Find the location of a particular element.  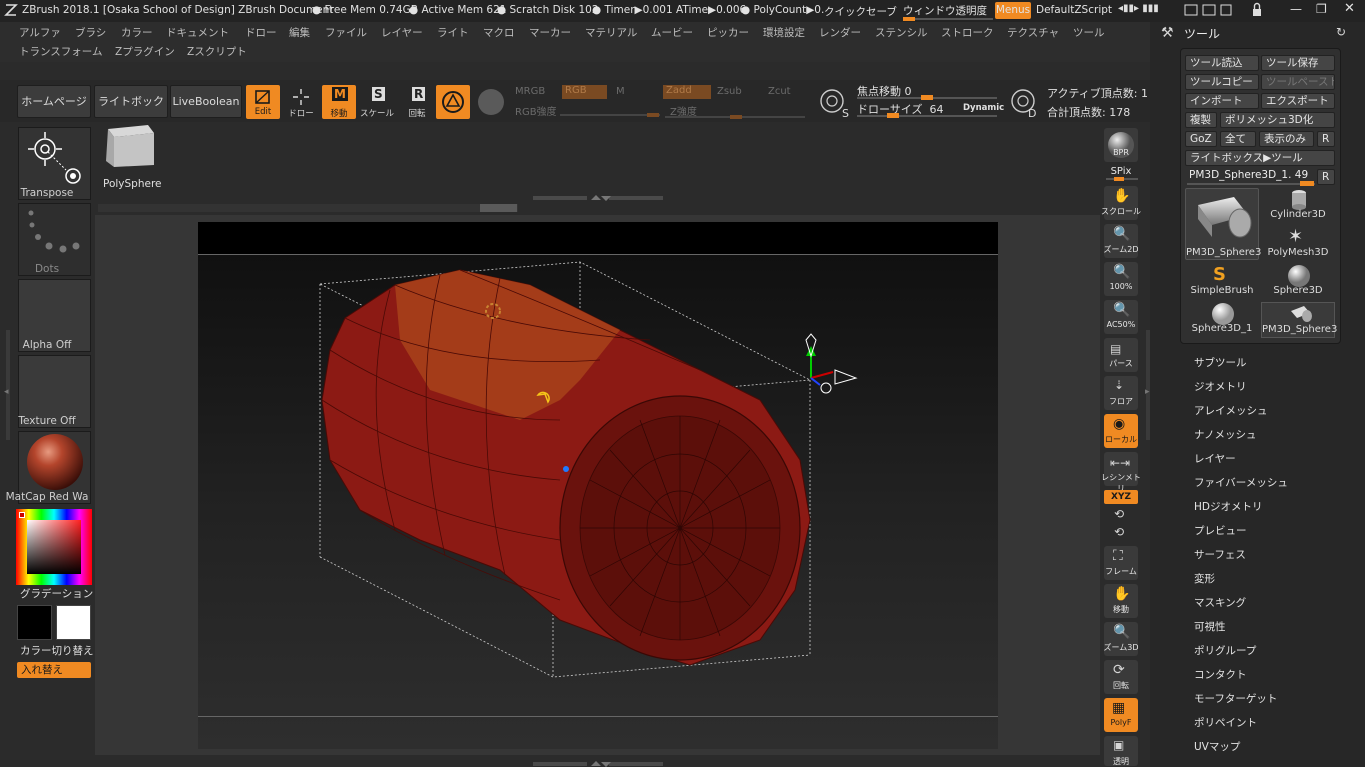

liveboolean-button: LiveBoolean is located at coordinates (206, 101).